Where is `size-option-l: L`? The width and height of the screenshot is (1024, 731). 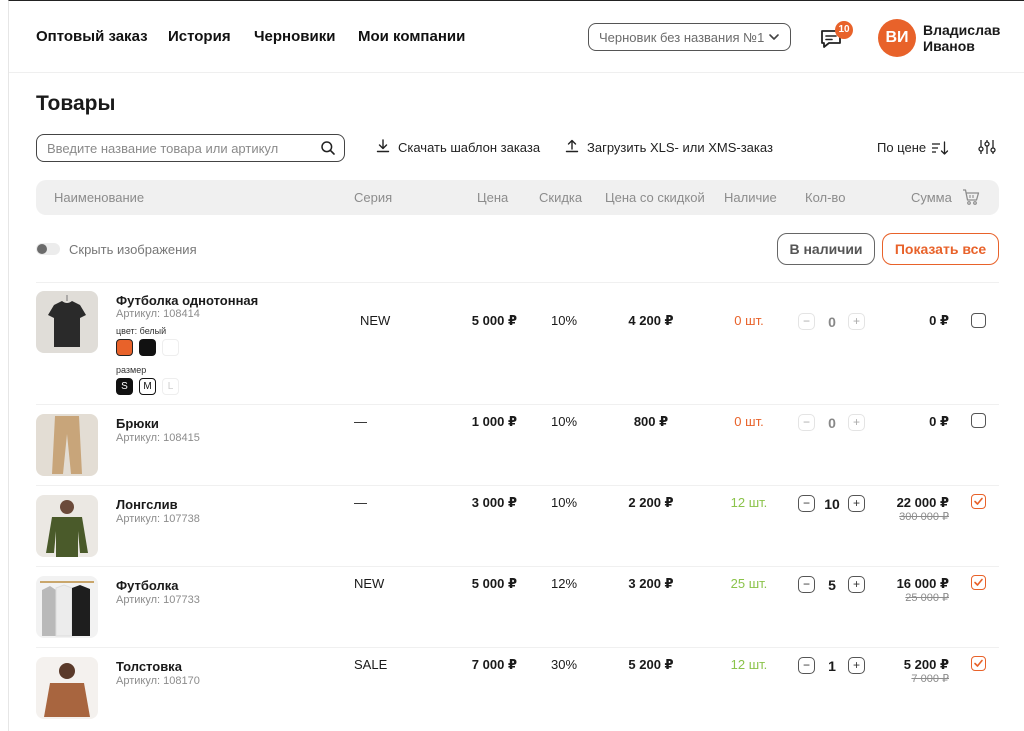
size-option-l: L is located at coordinates (170, 386).